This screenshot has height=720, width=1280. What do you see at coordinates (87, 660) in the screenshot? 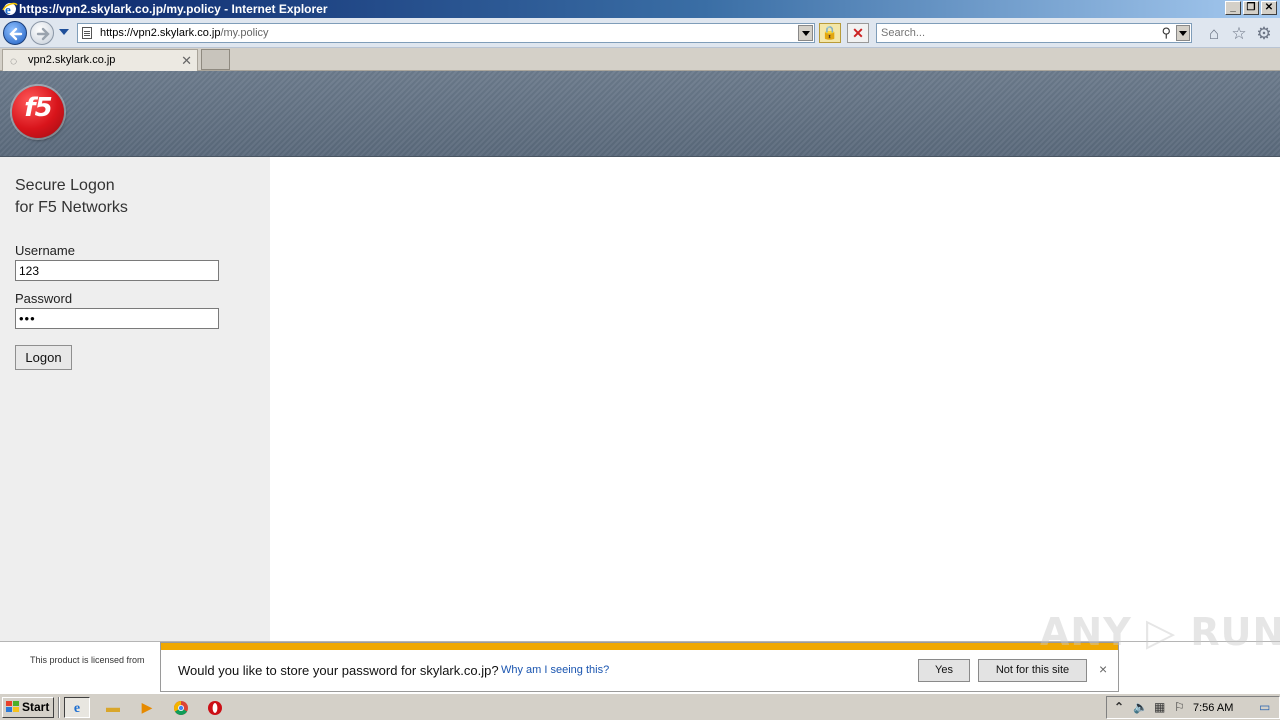
I see `license-text: This product is licensed from` at bounding box center [87, 660].